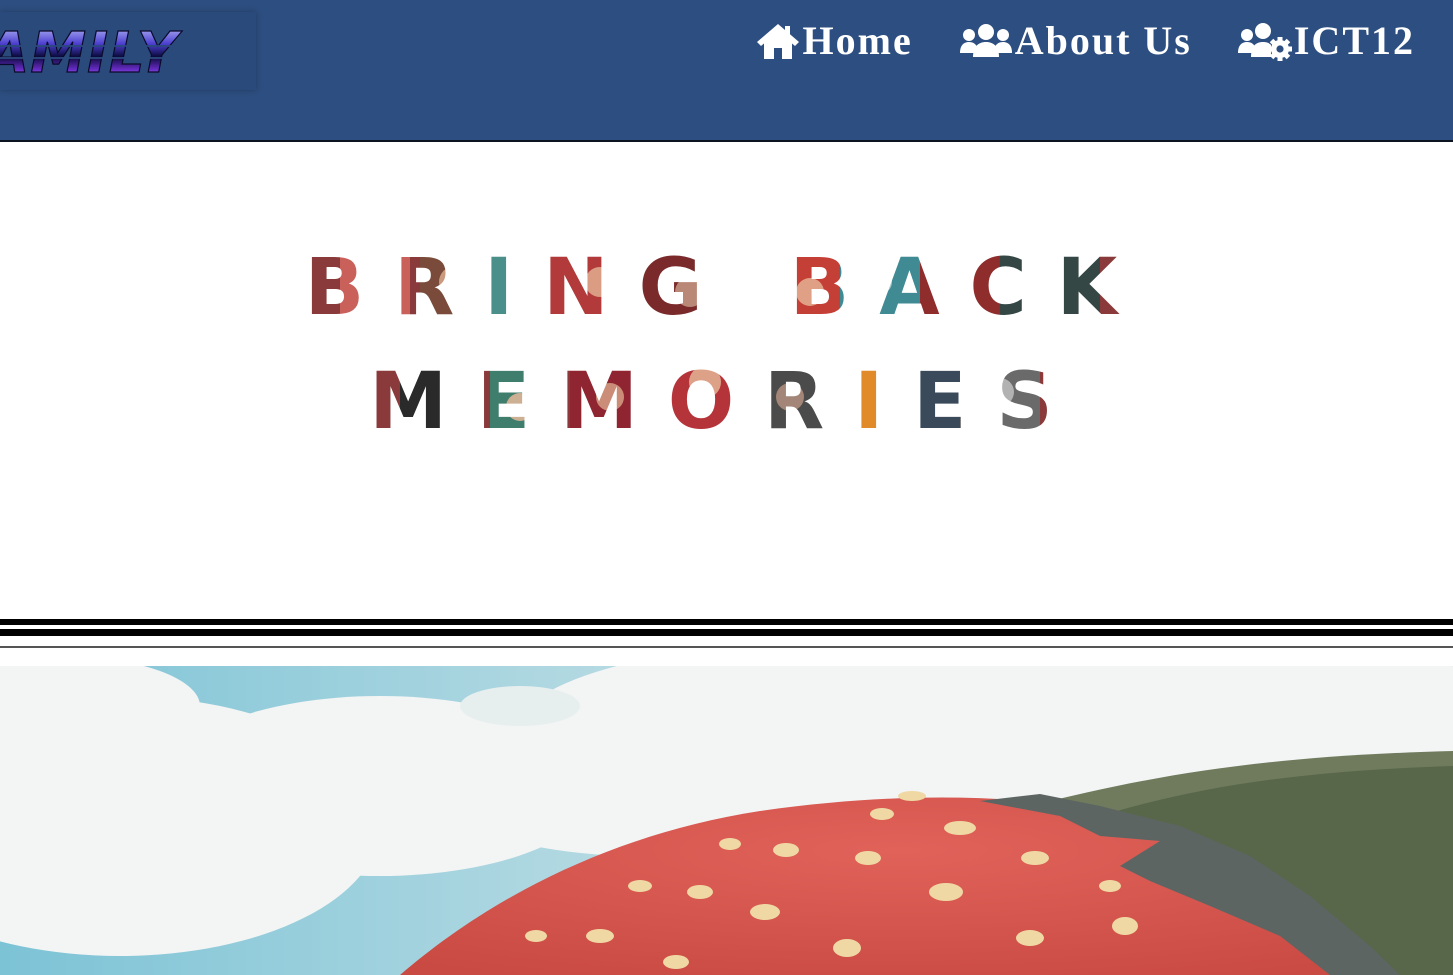 The width and height of the screenshot is (1453, 975). What do you see at coordinates (726, 71) in the screenshot?
I see `site-header: AMILY Home About Us ICT12` at bounding box center [726, 71].